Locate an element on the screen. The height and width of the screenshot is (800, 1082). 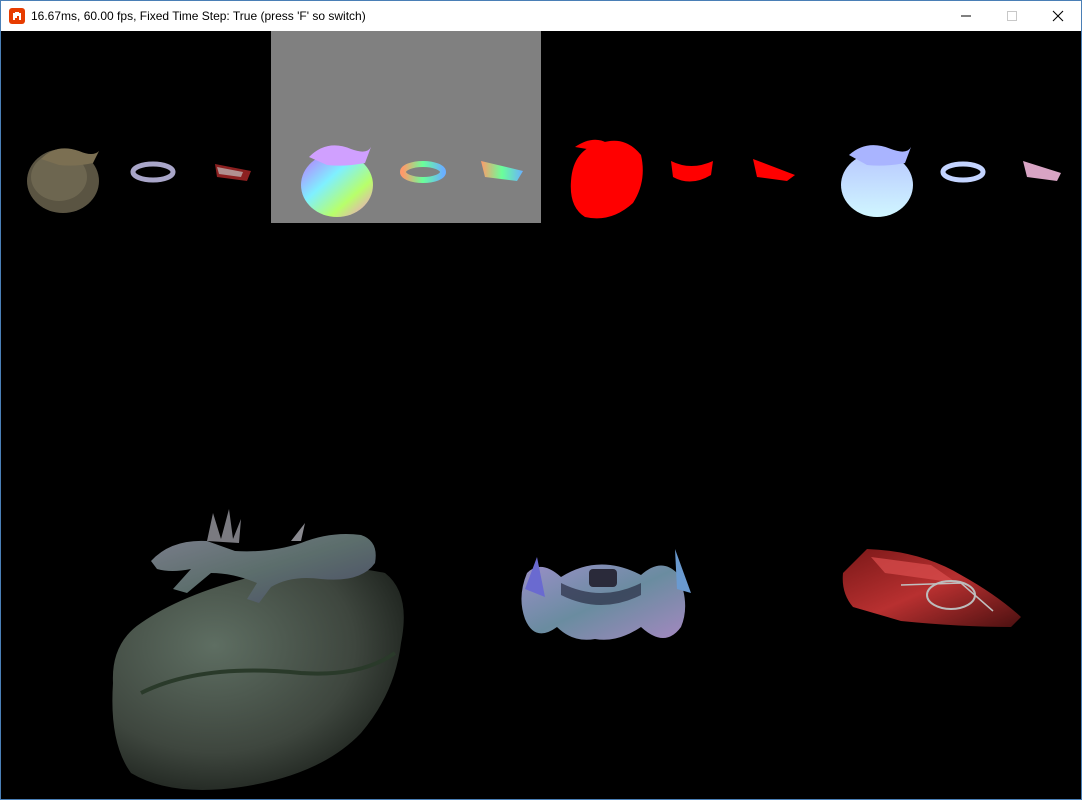
gbuffer-albedo-panel is located at coordinates (136, 127).